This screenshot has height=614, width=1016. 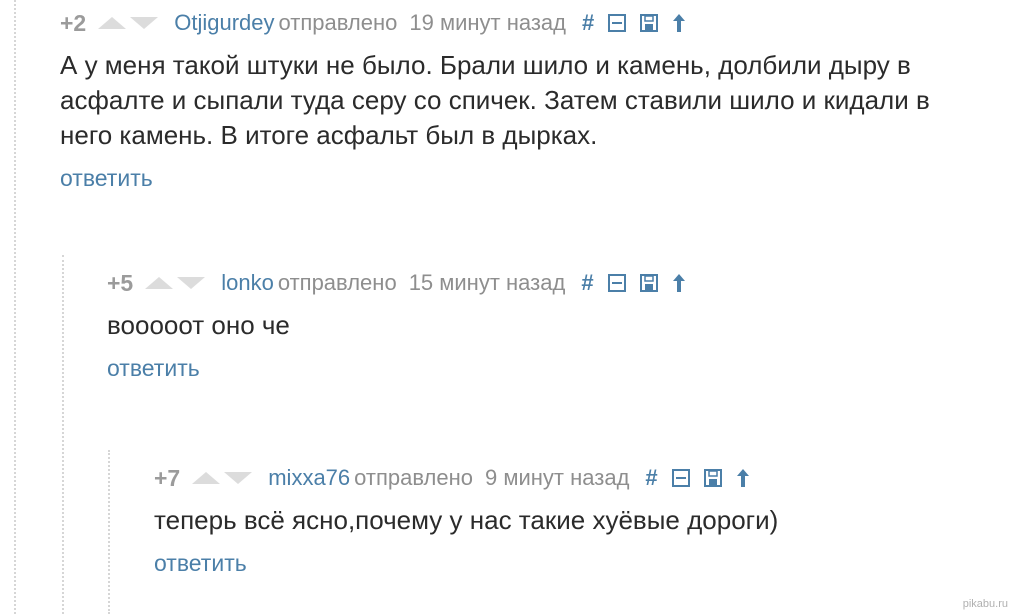 I want to click on timestamp: 15 минут назад, so click(x=487, y=283).